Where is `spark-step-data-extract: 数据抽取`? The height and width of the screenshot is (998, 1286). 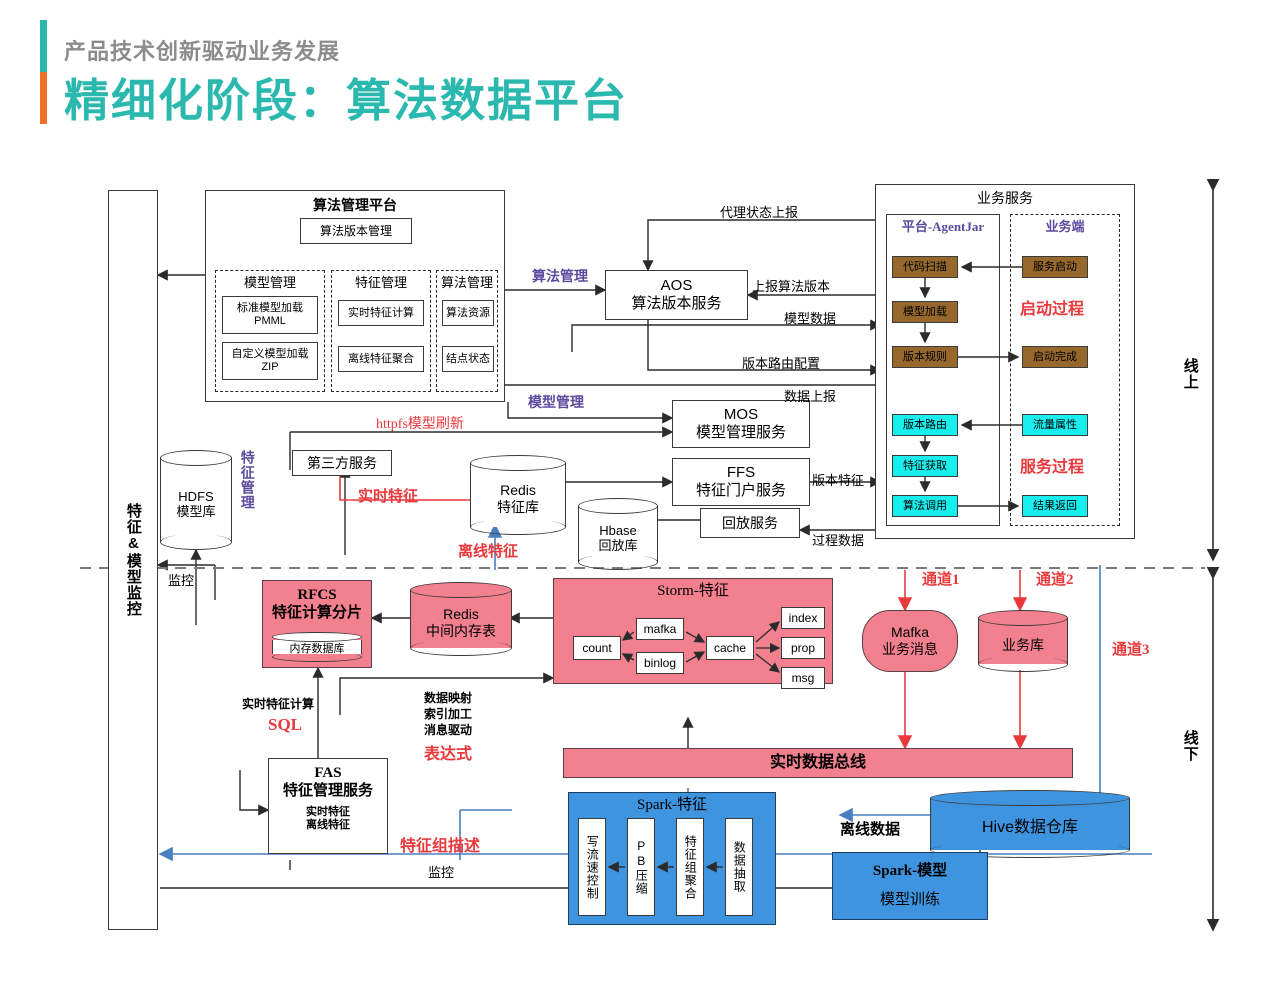 spark-step-data-extract: 数据抽取 is located at coordinates (739, 867).